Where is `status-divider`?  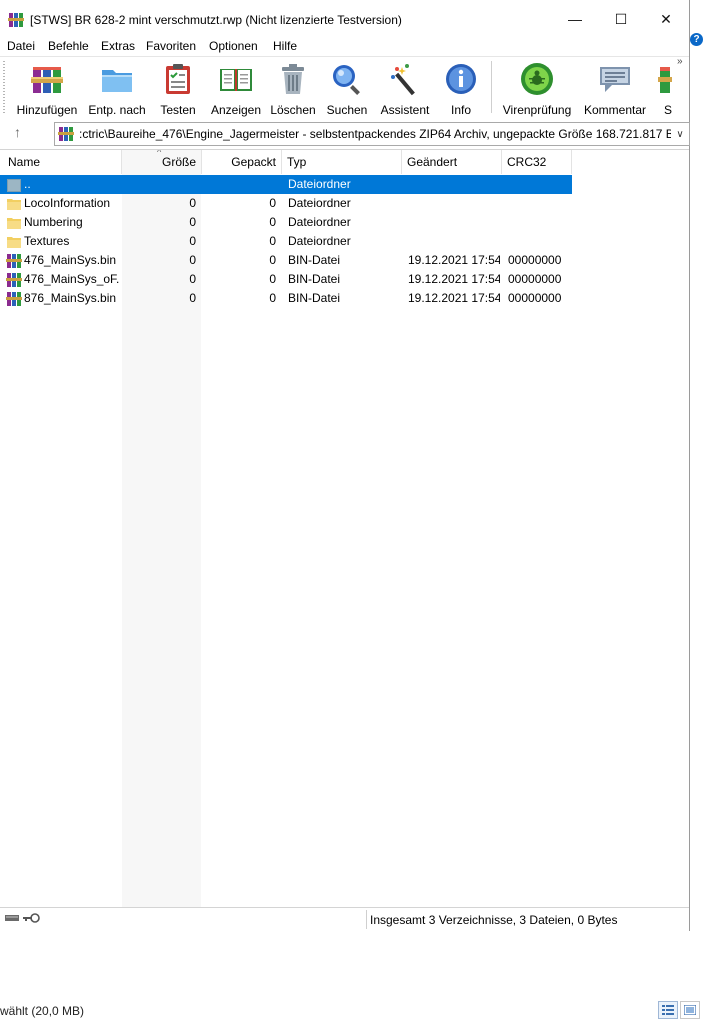
status-divider is located at coordinates (366, 919).